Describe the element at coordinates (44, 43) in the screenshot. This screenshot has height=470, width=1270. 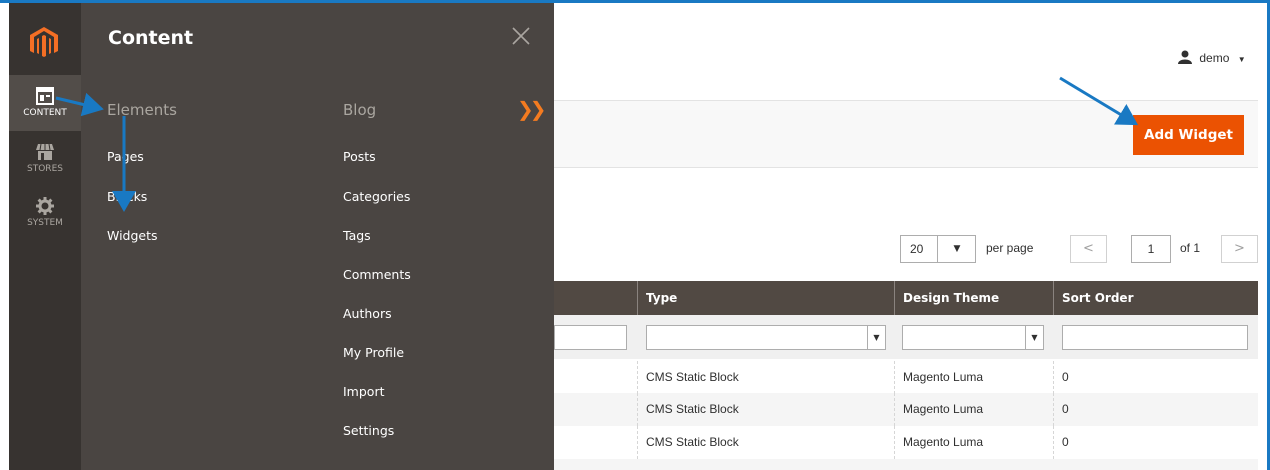
I see `magento-logo-icon` at that location.